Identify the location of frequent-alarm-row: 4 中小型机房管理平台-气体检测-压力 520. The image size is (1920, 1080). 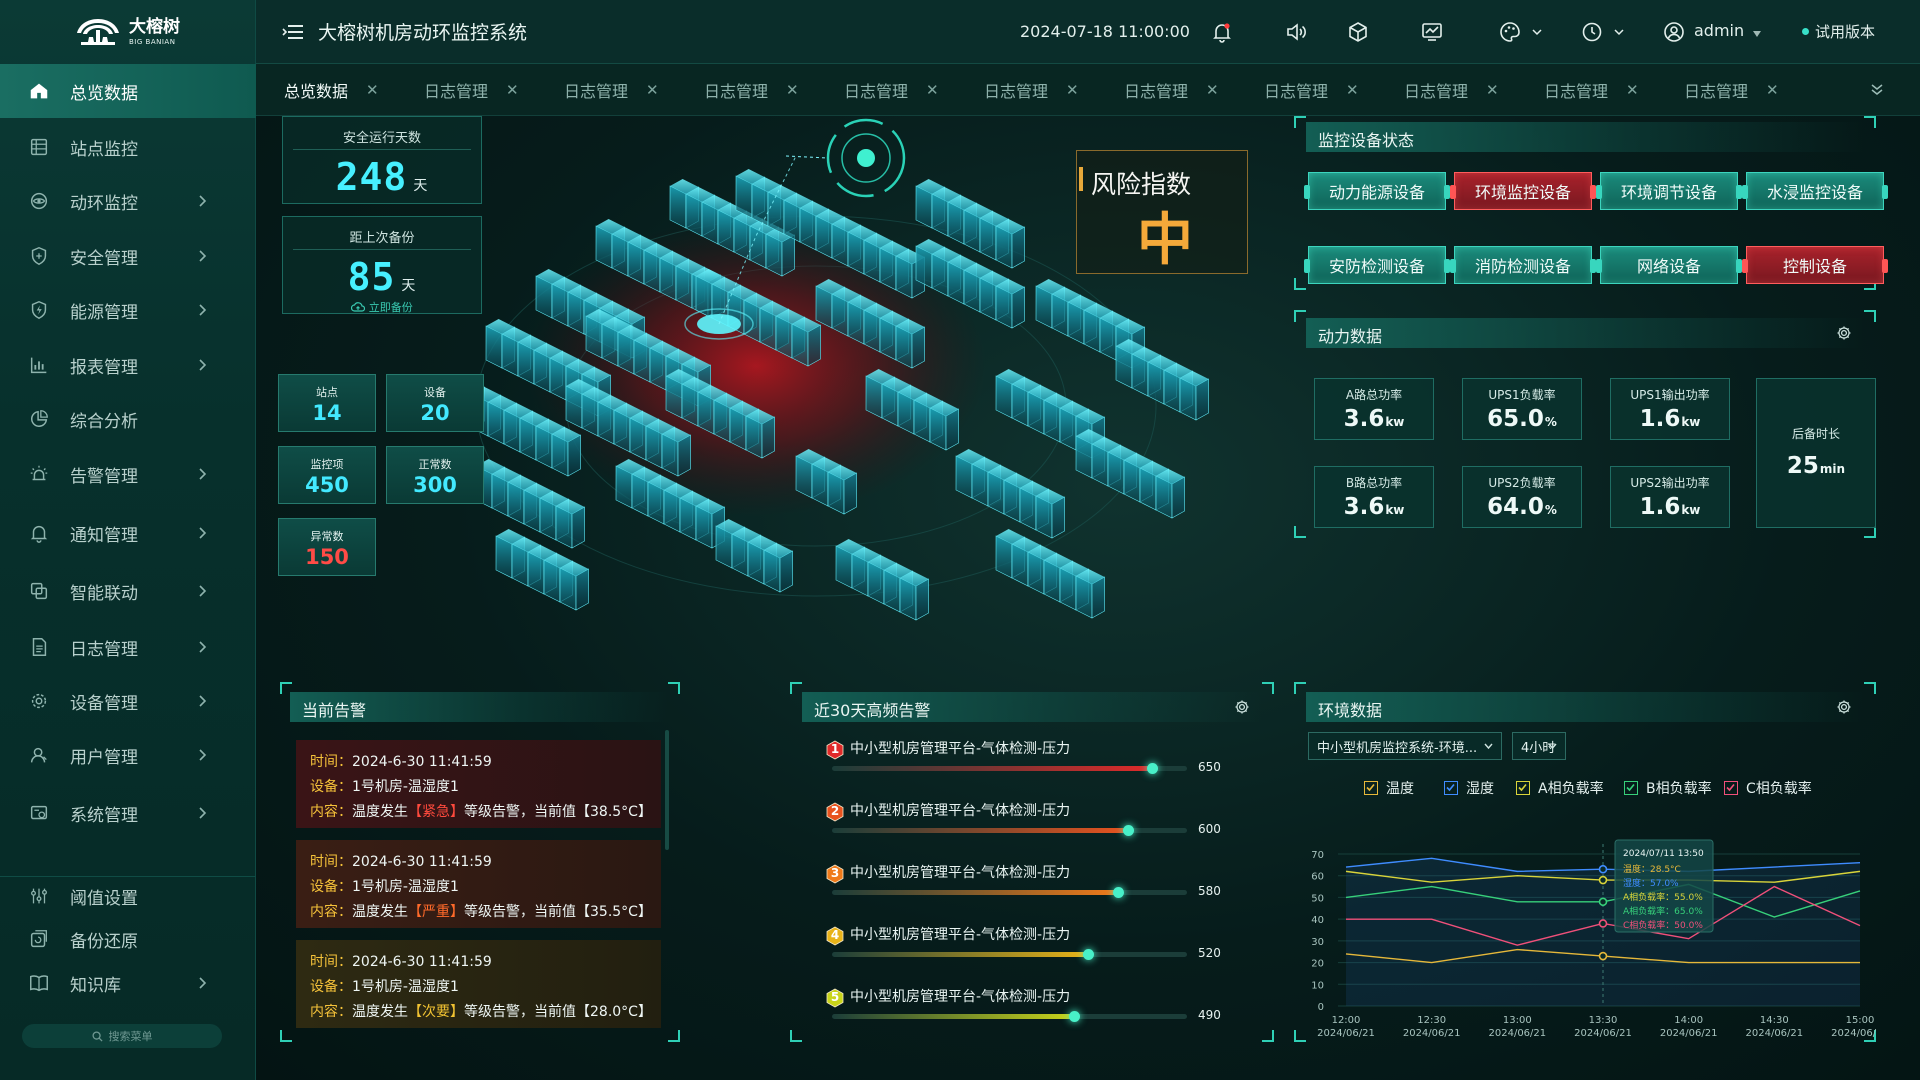
(1026, 950).